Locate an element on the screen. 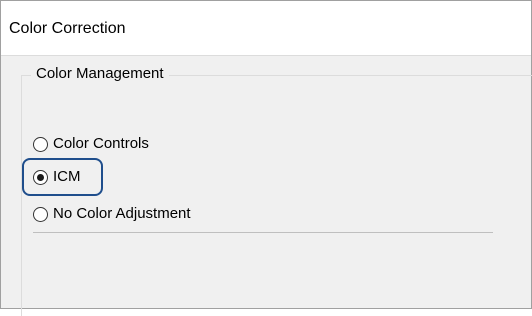 This screenshot has width=532, height=316. radio-no-color-adjustment: No Color Adjustment is located at coordinates (112, 214).